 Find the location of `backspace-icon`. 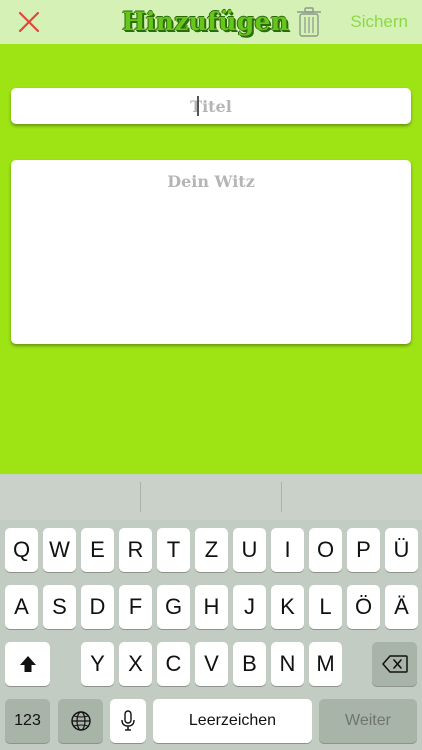

backspace-icon is located at coordinates (394, 664).